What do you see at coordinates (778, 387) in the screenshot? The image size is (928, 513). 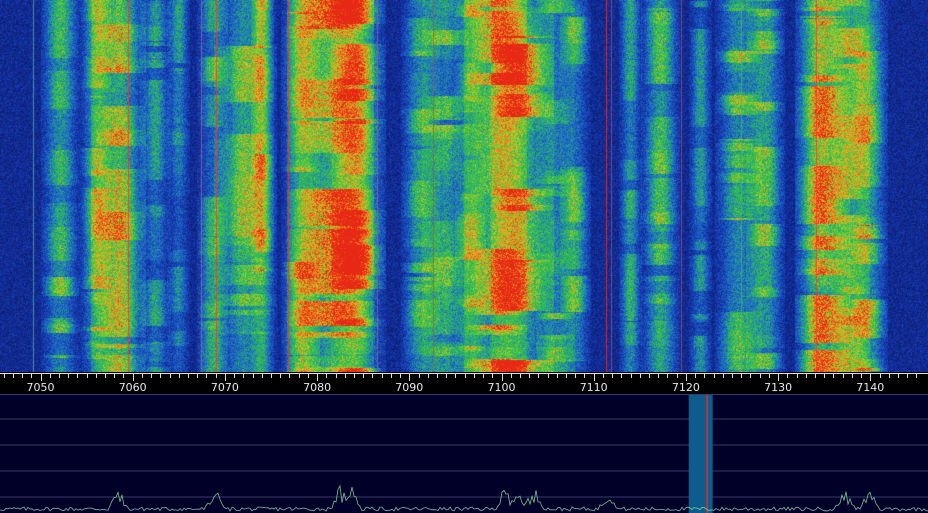 I see `tick-label-7130: 7130` at bounding box center [778, 387].